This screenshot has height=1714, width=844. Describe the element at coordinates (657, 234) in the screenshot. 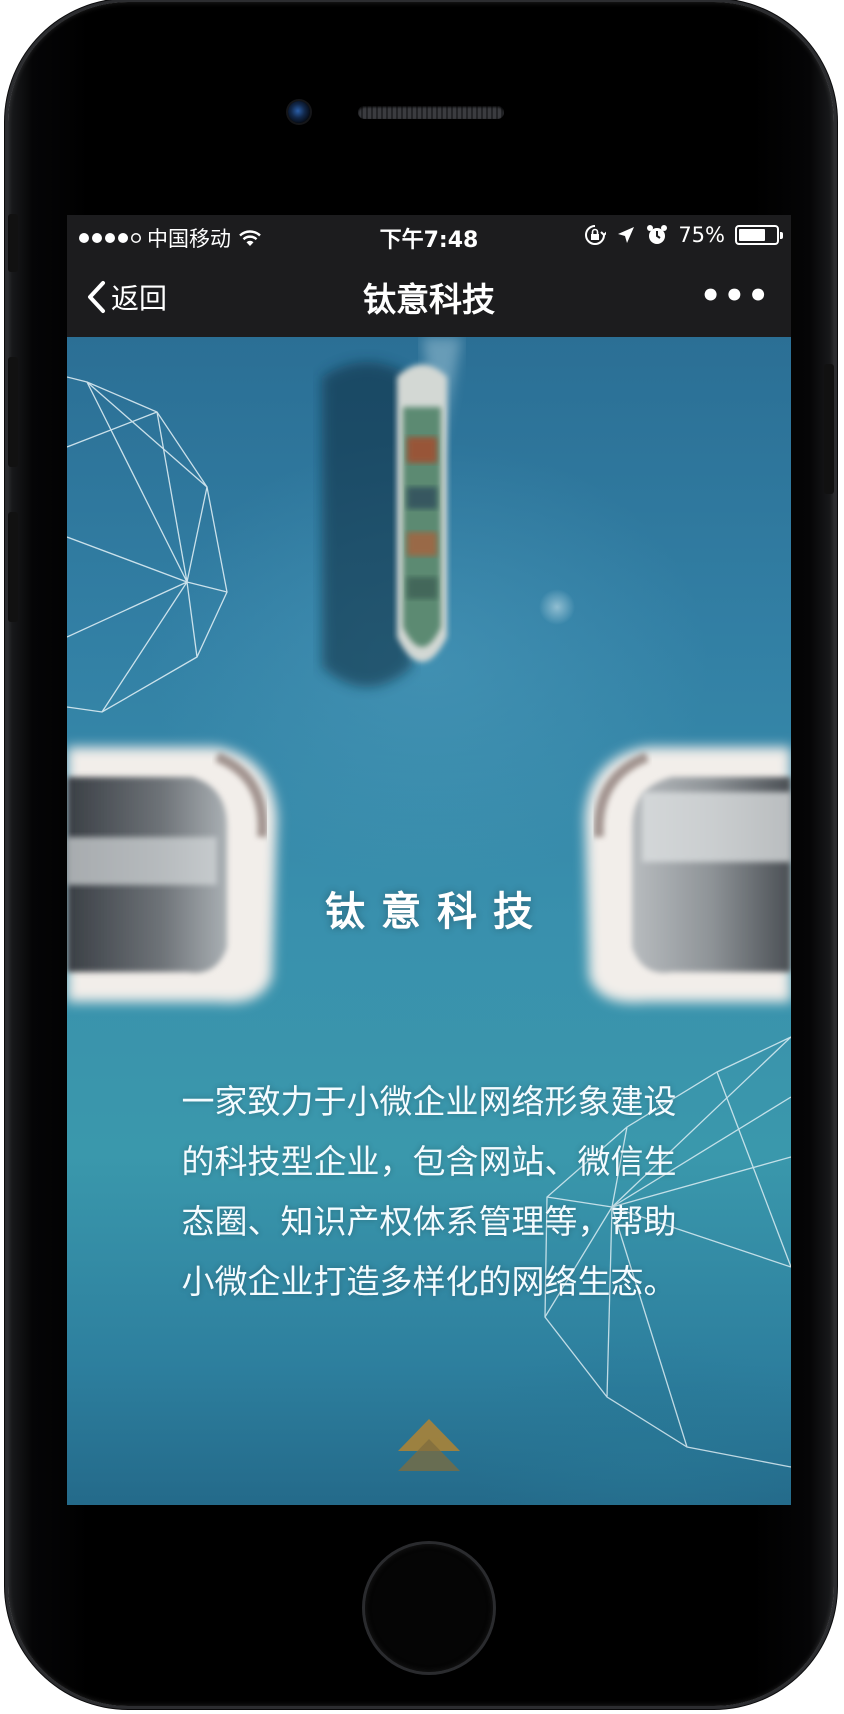

I see `alarm-clock-icon` at that location.